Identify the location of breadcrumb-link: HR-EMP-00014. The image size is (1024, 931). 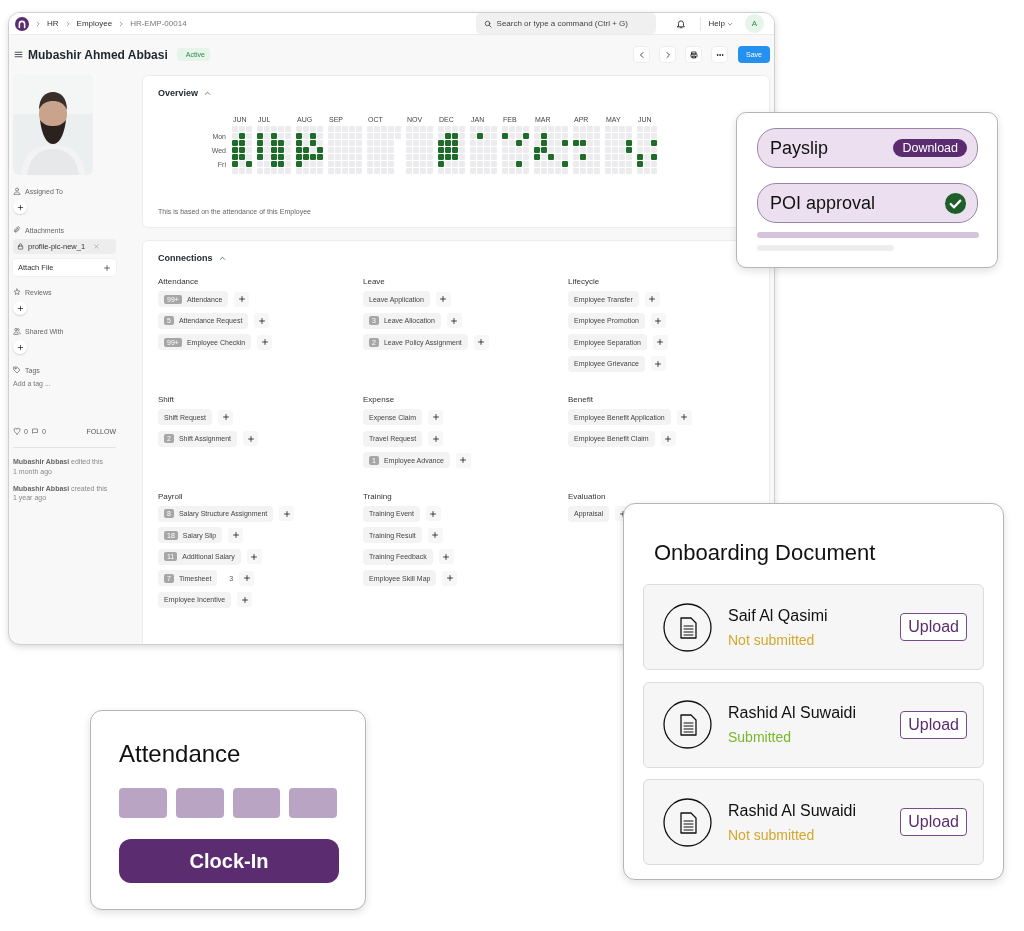
(158, 23).